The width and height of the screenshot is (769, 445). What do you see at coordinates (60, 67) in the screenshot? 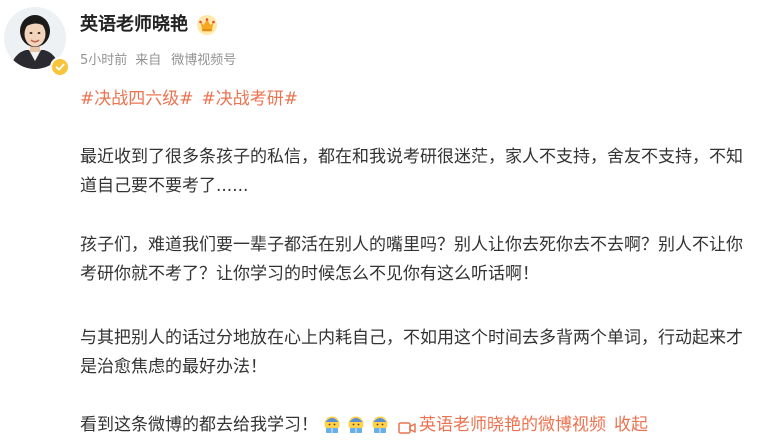
I see `verified-badge-icon` at bounding box center [60, 67].